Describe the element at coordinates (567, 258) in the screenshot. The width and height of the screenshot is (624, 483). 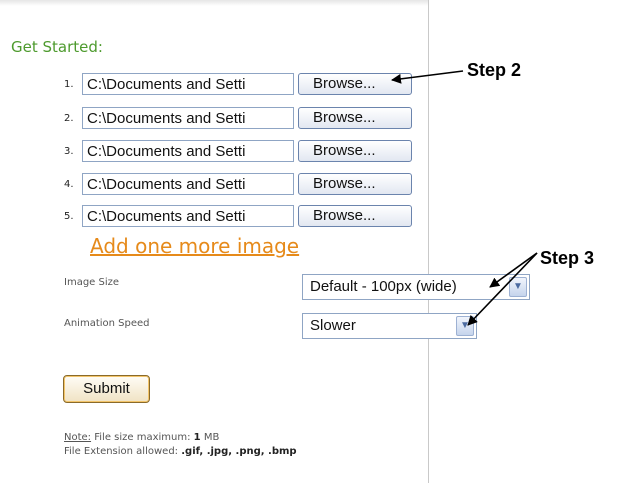
I see `step-3-annotation: Step 3` at that location.